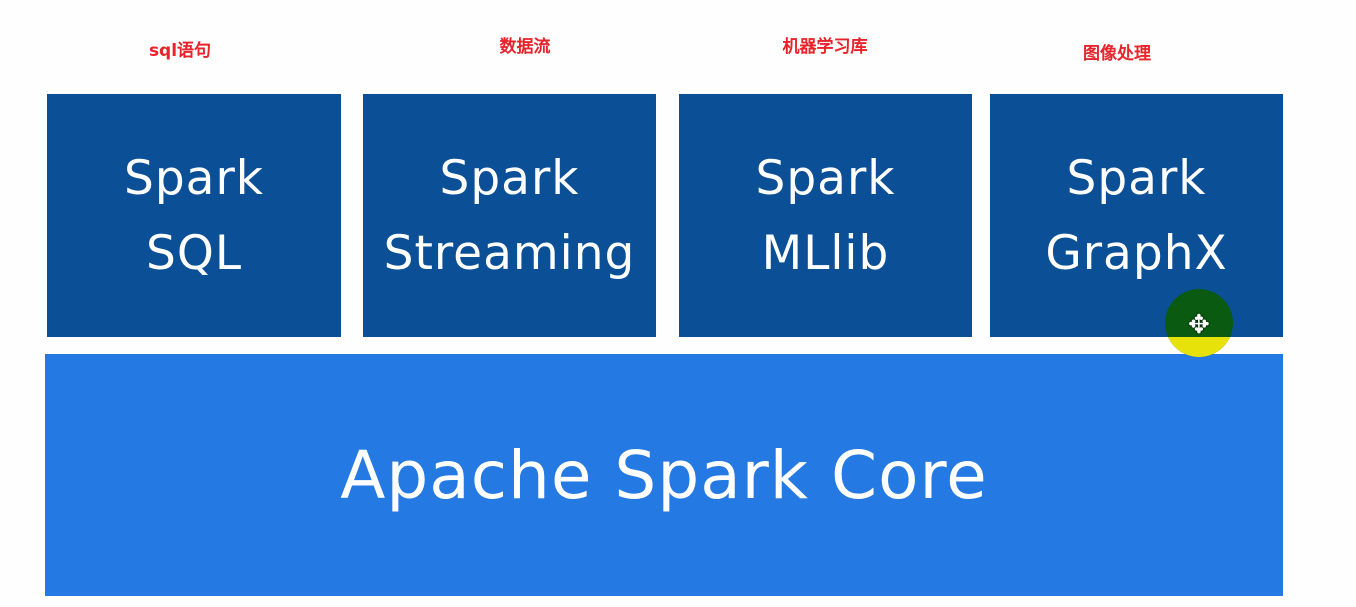 This screenshot has width=1356, height=607. I want to click on spark-mllib-box: Spark MLlib, so click(825, 215).